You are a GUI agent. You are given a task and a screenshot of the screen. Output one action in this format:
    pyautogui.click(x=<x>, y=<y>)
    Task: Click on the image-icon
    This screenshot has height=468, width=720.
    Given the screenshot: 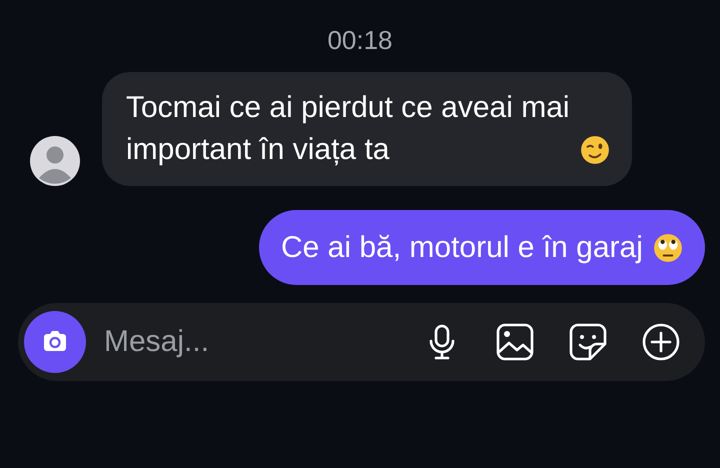 What is the action you would take?
    pyautogui.click(x=515, y=342)
    